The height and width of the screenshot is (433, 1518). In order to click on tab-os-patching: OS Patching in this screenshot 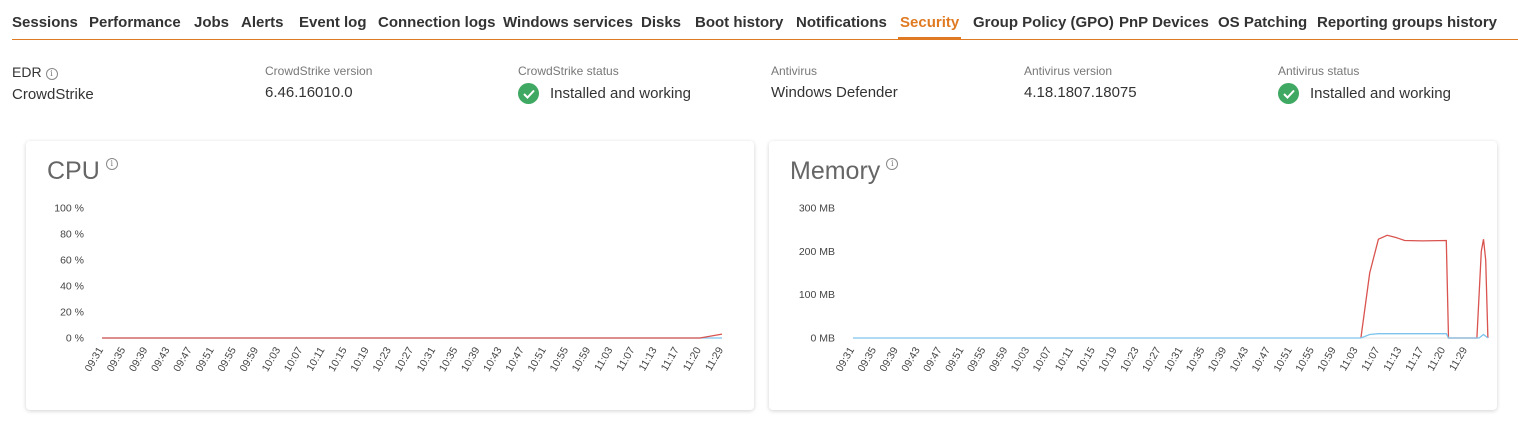, I will do `click(1262, 22)`.